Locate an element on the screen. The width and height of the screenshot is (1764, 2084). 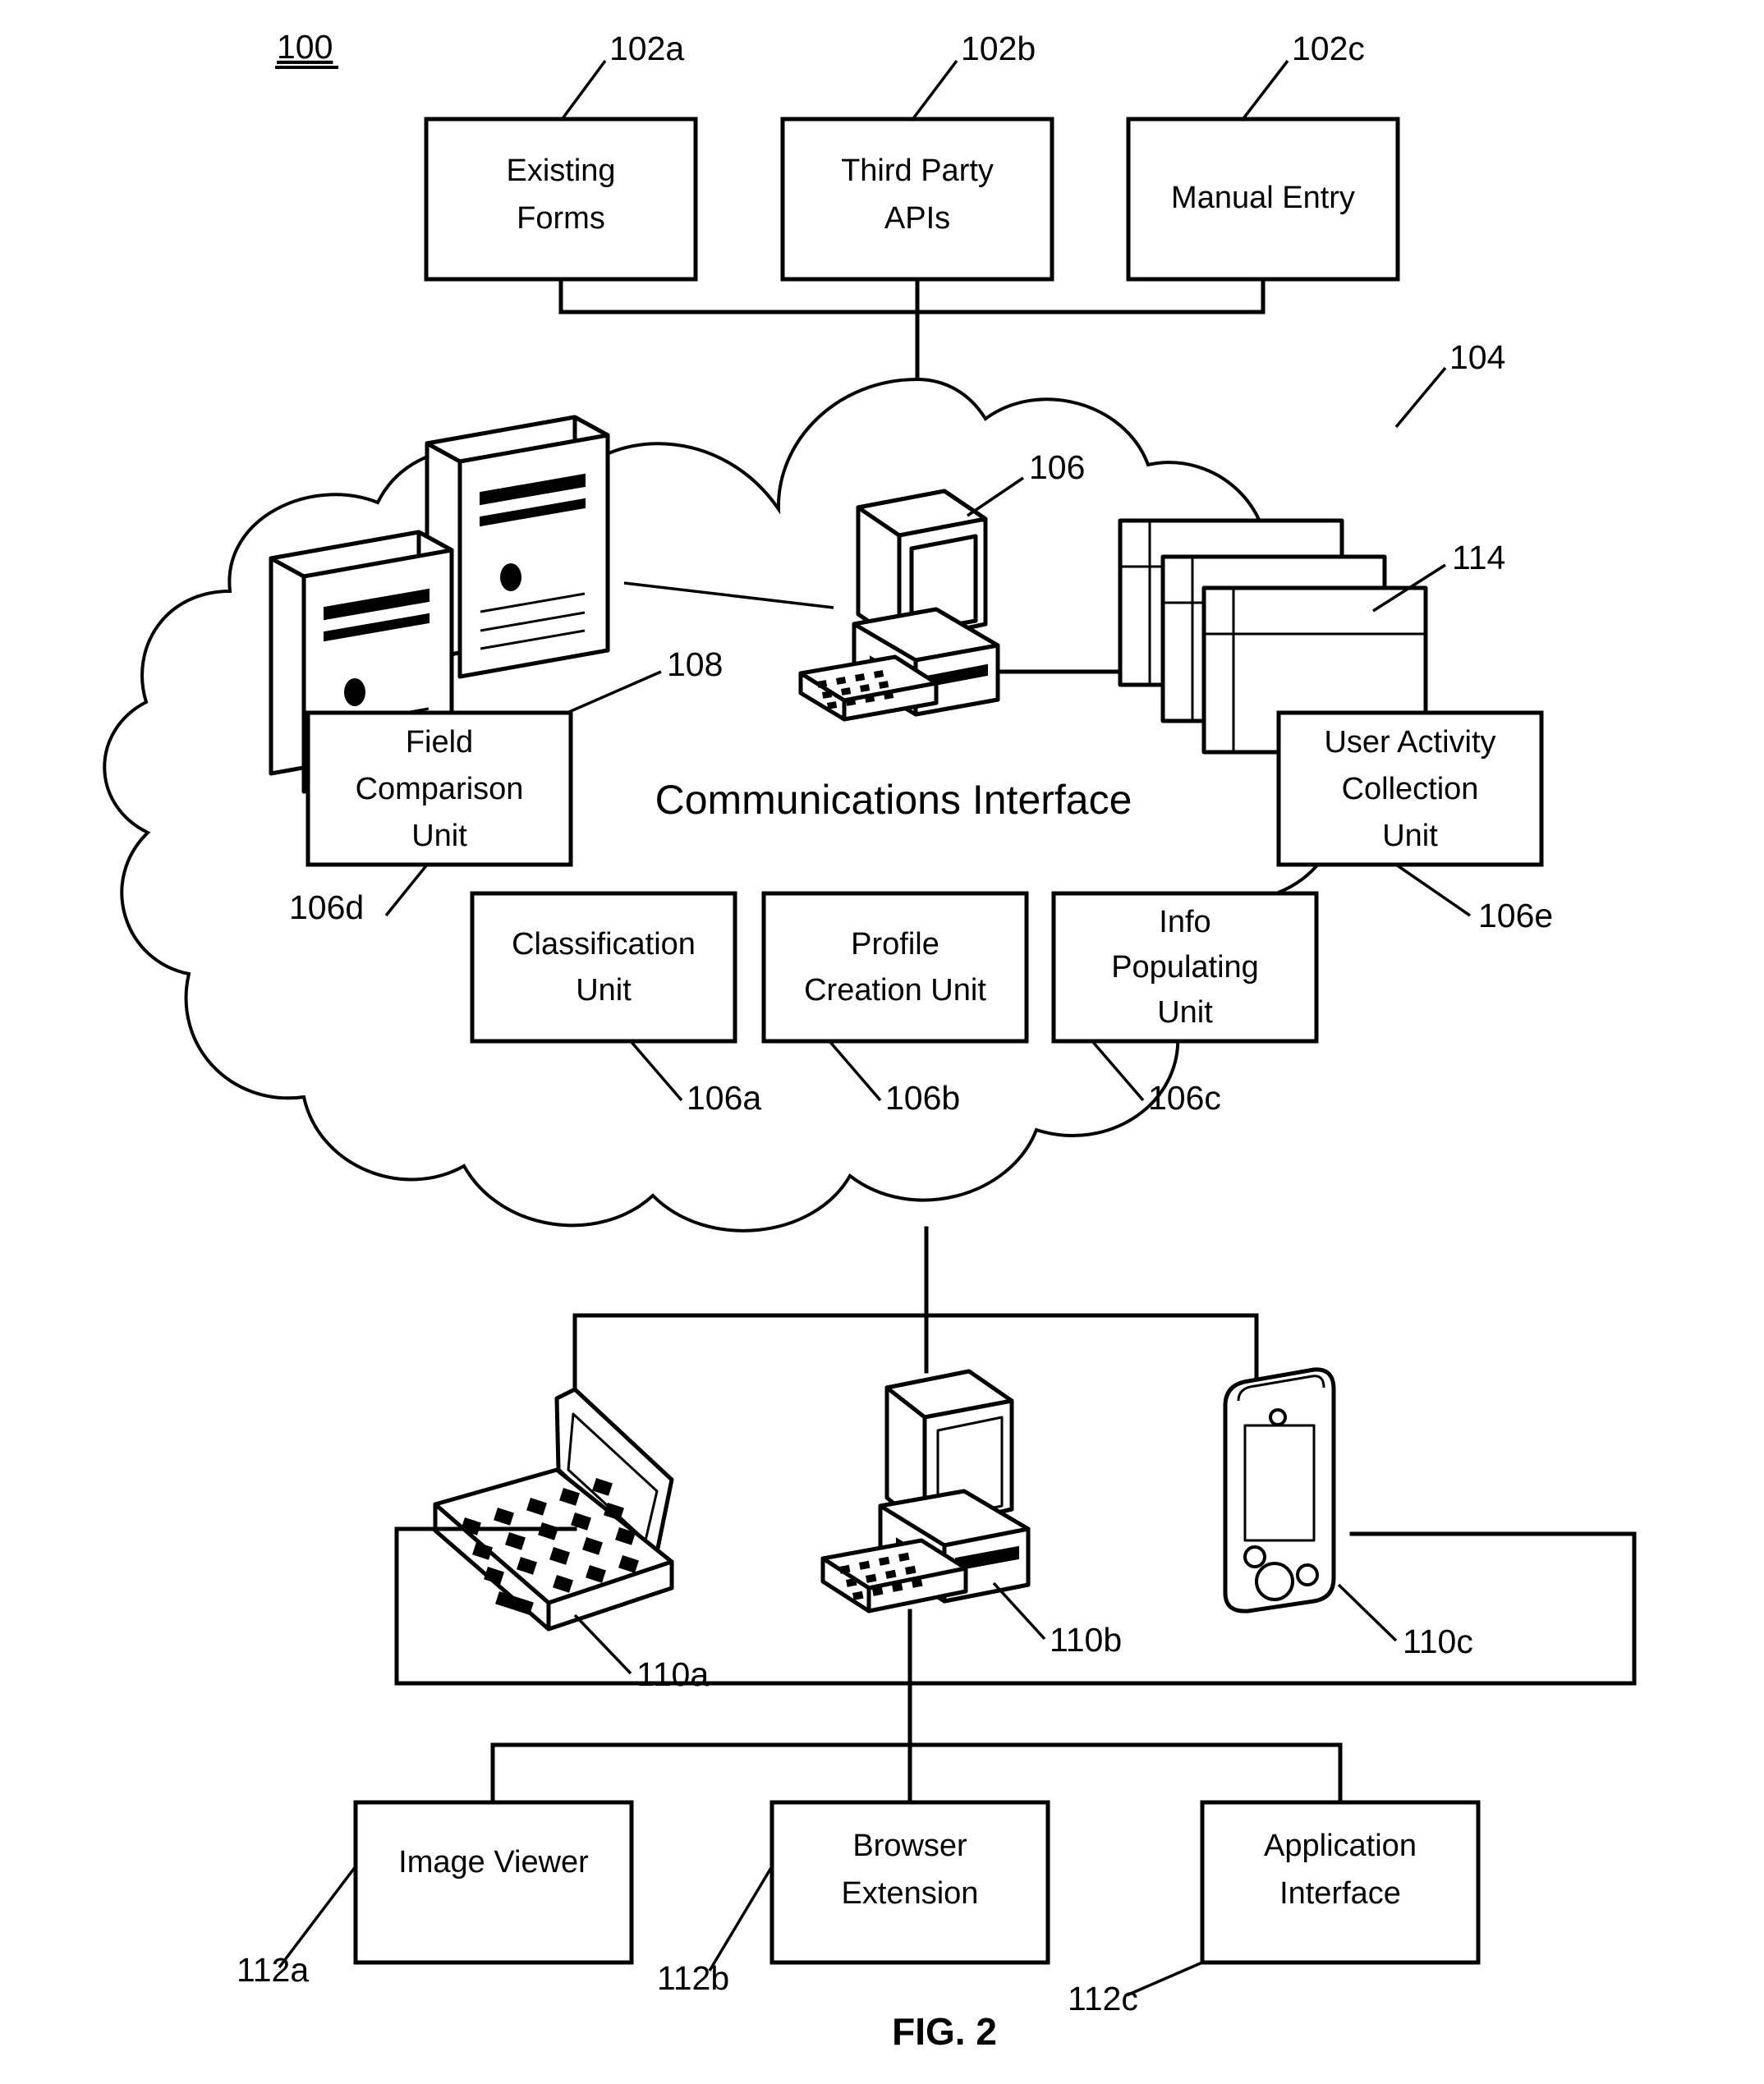
unit-box-field-comparison: Field Comparison Unit is located at coordinates (439, 788).